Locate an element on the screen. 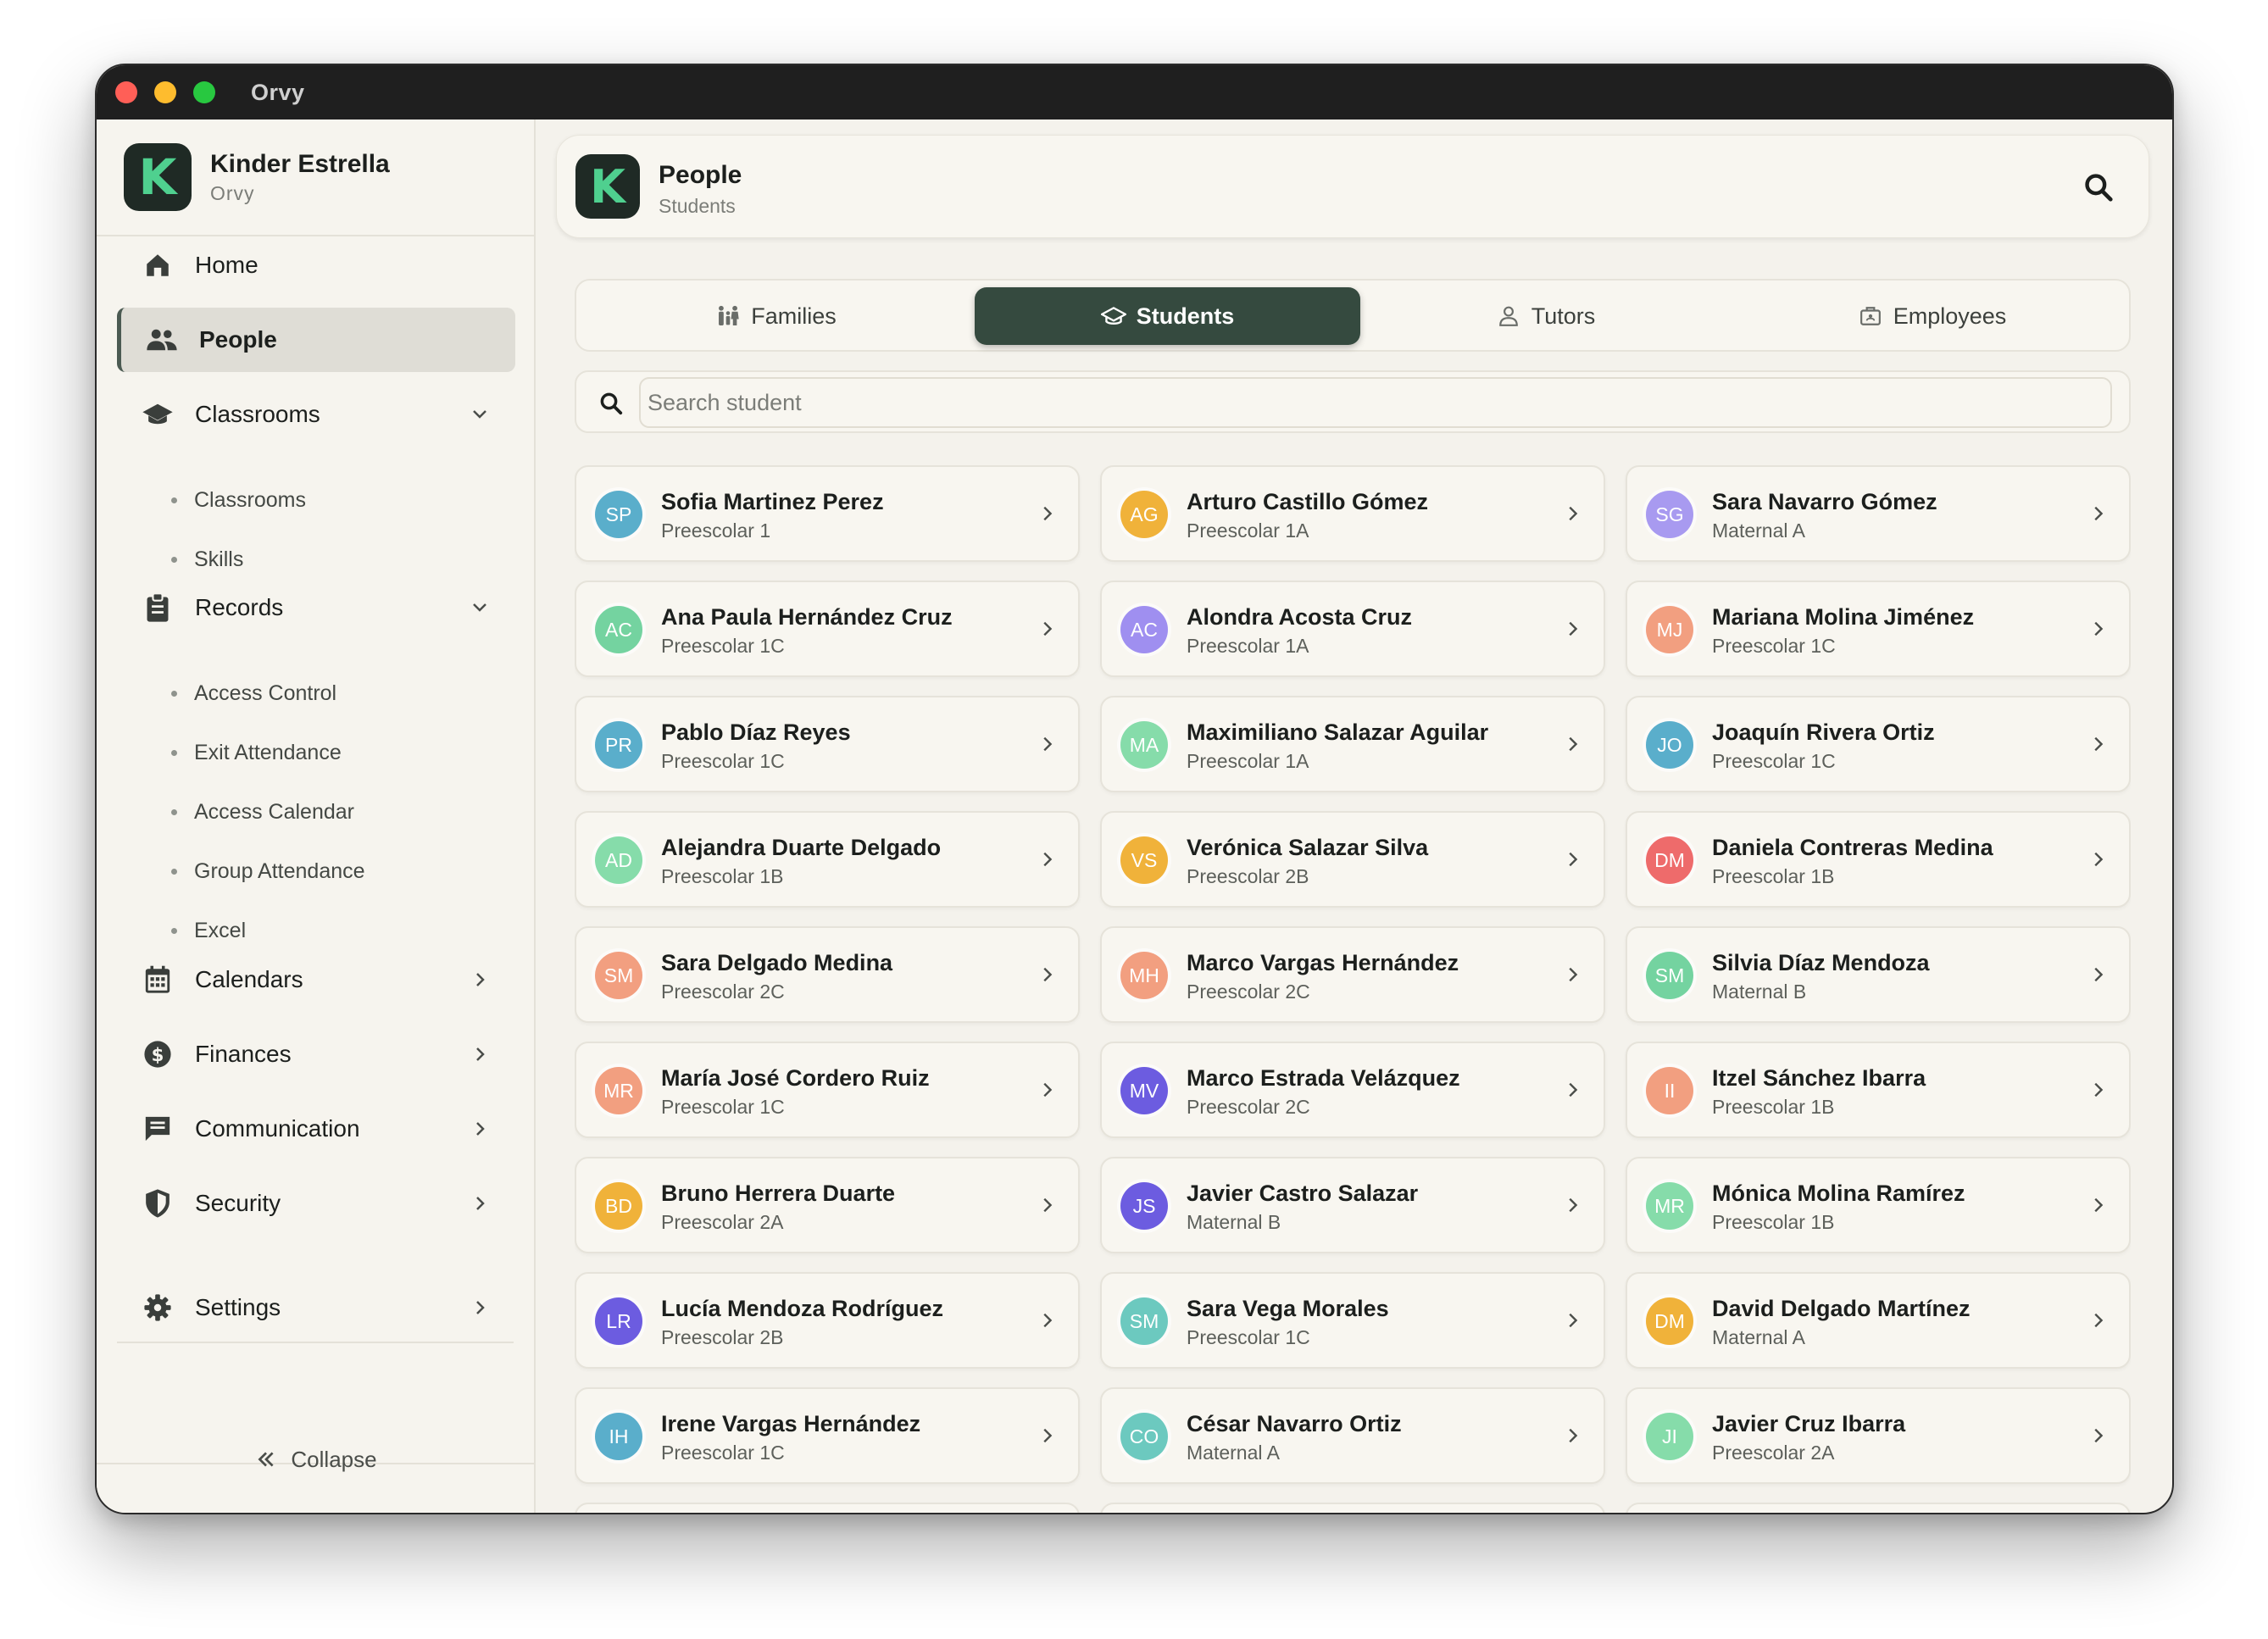 This screenshot has width=2268, height=1639. student-card: SM Sara Vega Morales Preescolar 1C is located at coordinates (1352, 1321).